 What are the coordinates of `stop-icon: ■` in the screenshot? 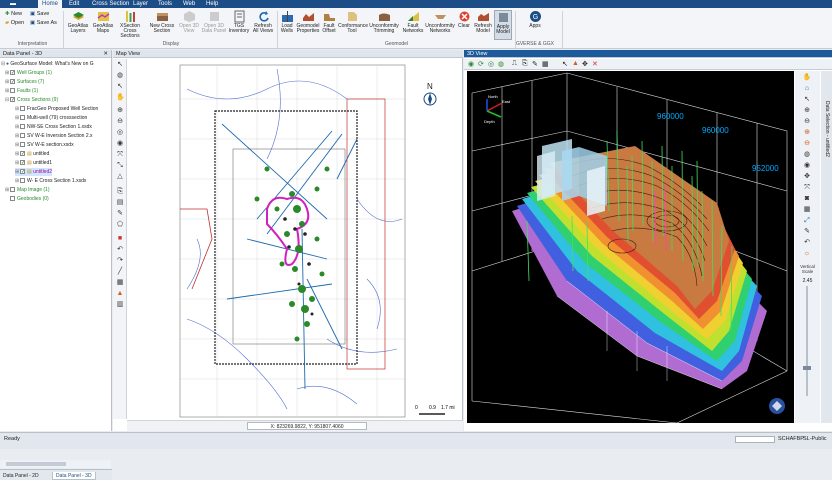 It's located at (120, 239).